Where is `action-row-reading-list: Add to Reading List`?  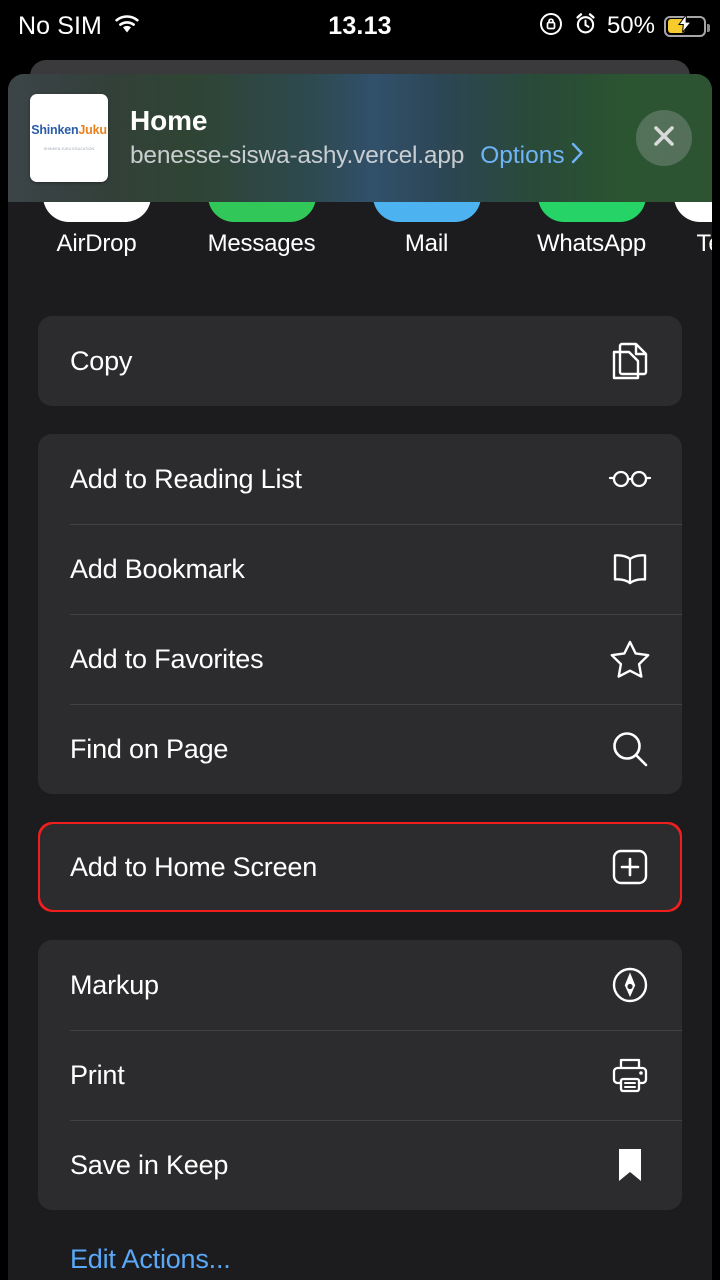
action-row-reading-list: Add to Reading List is located at coordinates (360, 479).